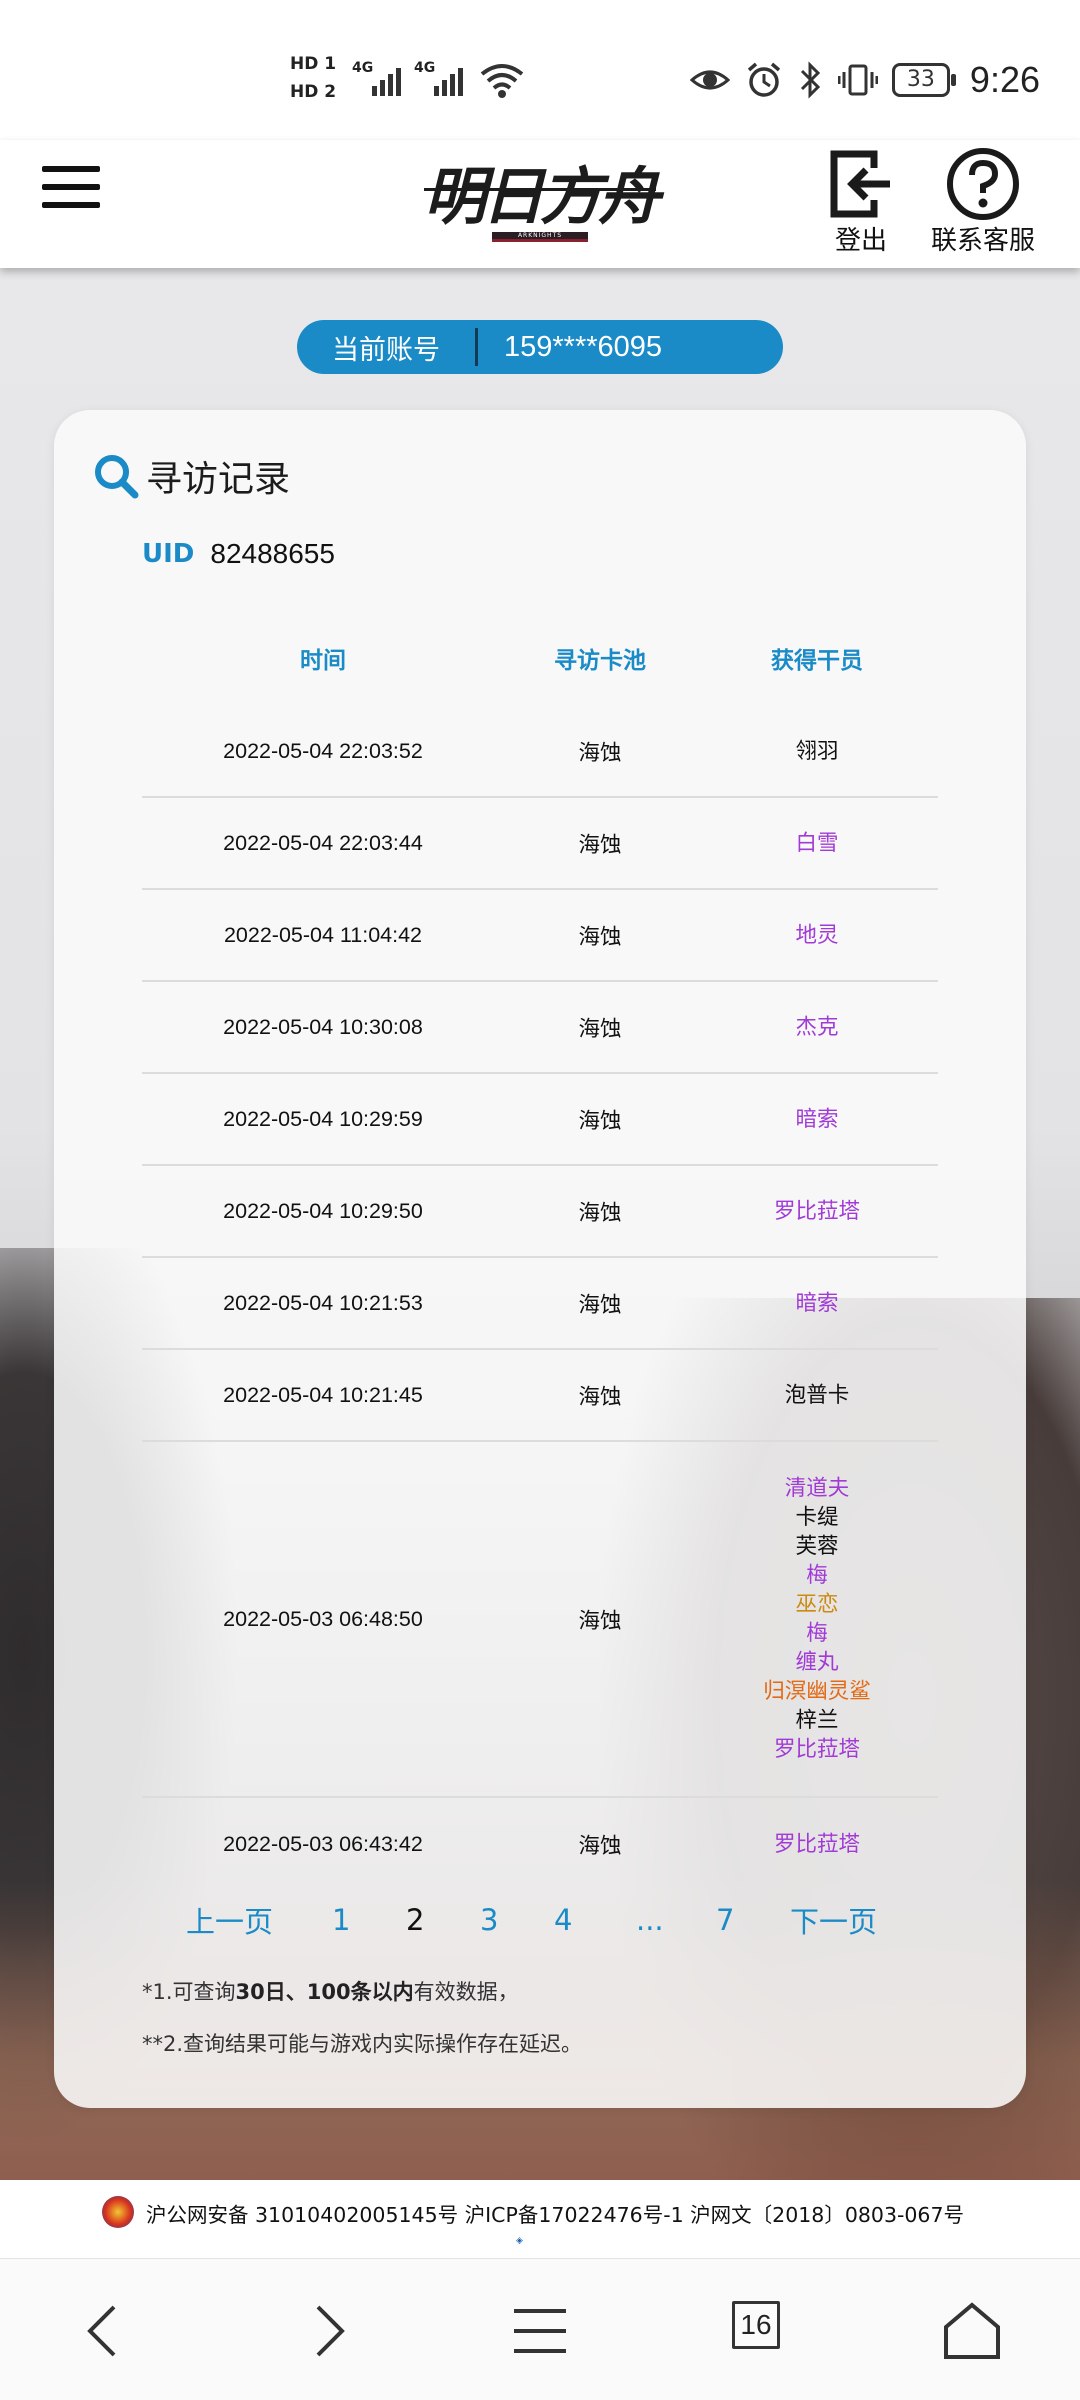 This screenshot has width=1080, height=2400. I want to click on cell-time: 2022-05-04 10:30:08, so click(323, 1026).